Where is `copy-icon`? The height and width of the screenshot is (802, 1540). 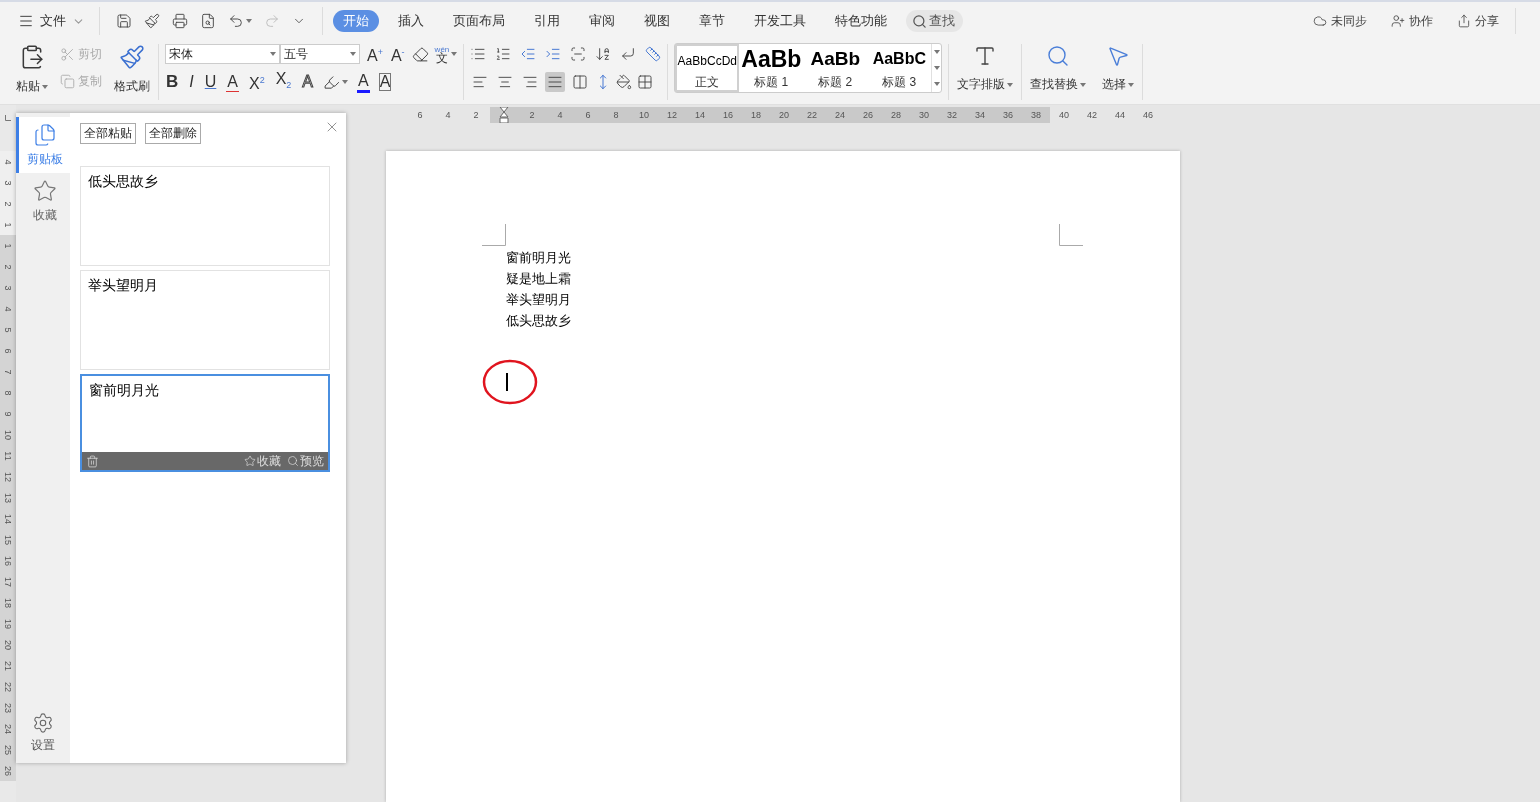 copy-icon is located at coordinates (67, 81).